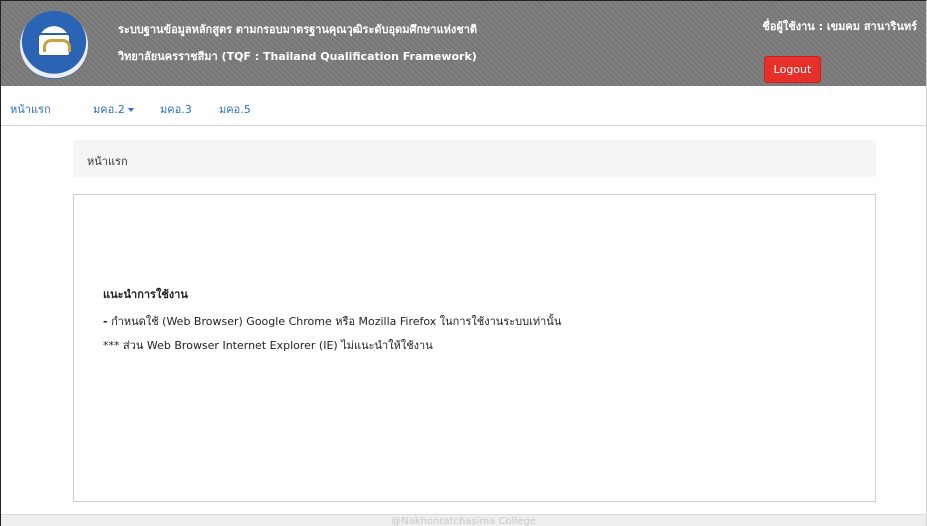 The image size is (927, 526). I want to click on breadcrumb-current: หน้าแรก, so click(107, 161).